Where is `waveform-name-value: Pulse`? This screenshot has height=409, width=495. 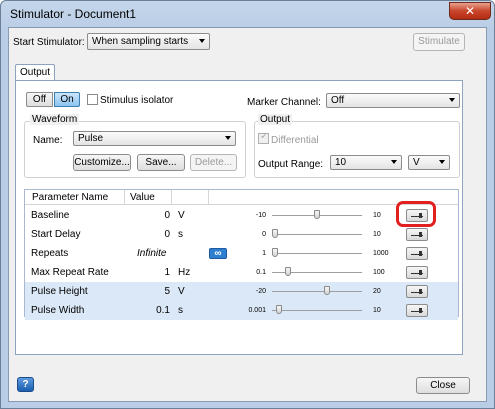
waveform-name-value: Pulse is located at coordinates (91, 138).